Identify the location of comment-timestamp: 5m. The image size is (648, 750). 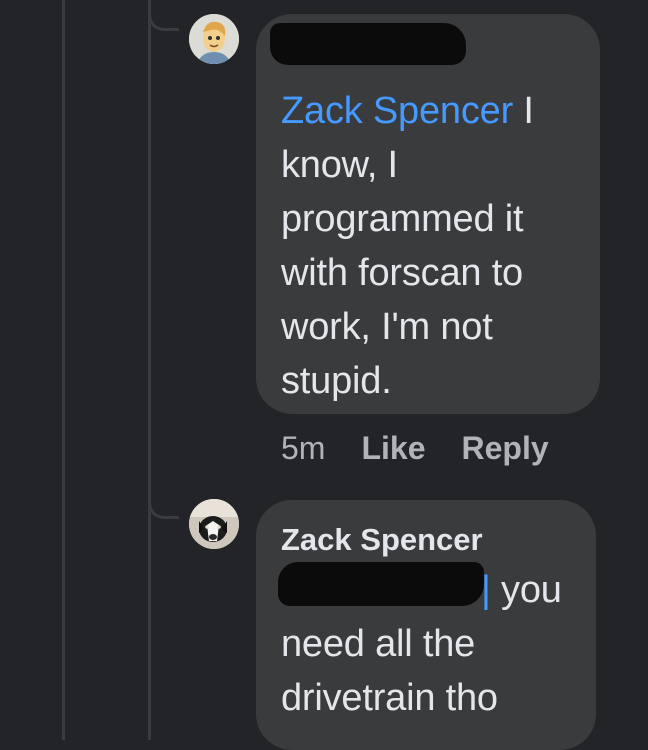
(303, 448).